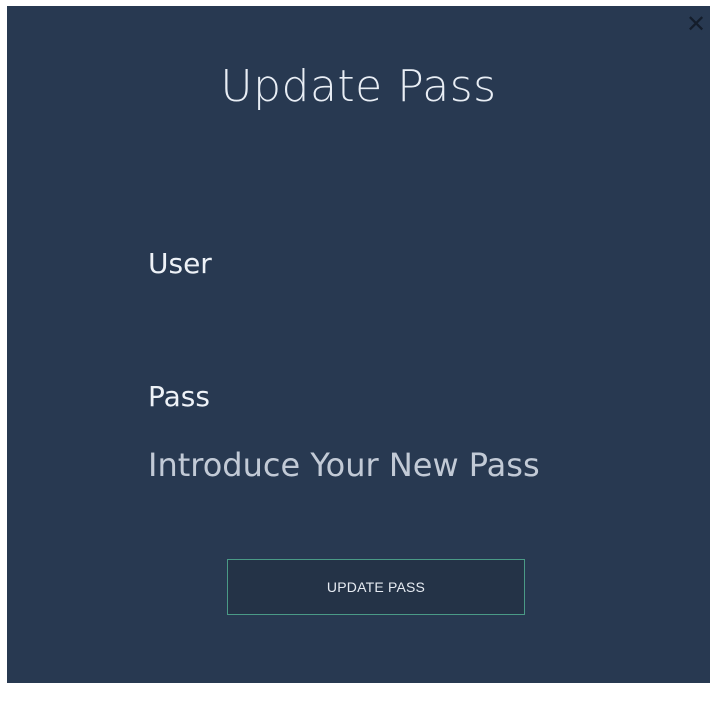 Image resolution: width=710 pixels, height=711 pixels. Describe the element at coordinates (408, 465) in the screenshot. I see `new-pass-input` at that location.